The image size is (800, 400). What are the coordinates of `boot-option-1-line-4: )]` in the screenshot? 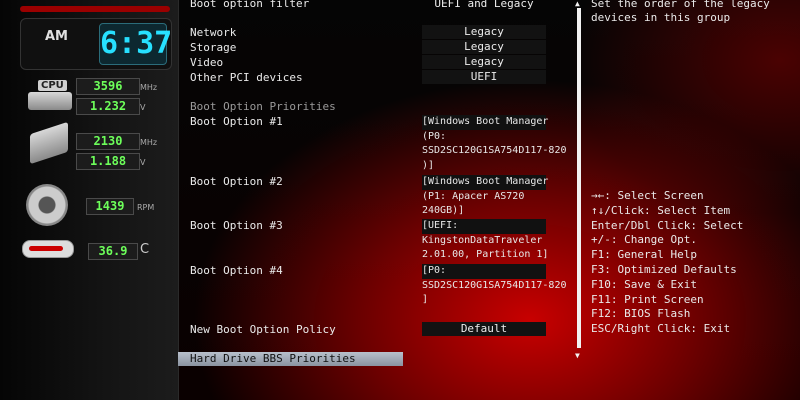 It's located at (428, 165).